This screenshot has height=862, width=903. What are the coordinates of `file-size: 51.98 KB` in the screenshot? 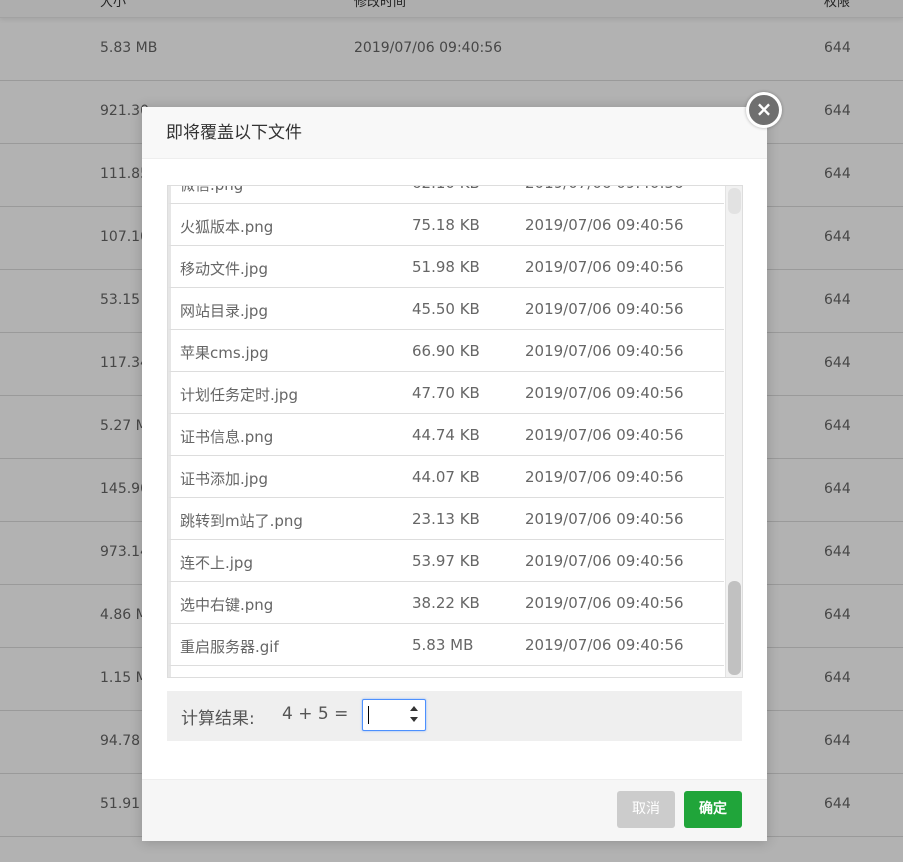 It's located at (446, 267).